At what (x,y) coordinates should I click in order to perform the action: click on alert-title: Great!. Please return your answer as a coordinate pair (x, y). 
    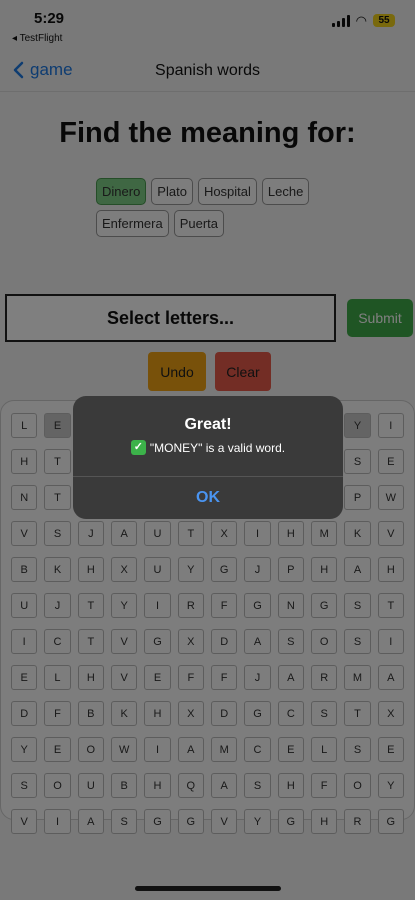
    Looking at the image, I should click on (208, 424).